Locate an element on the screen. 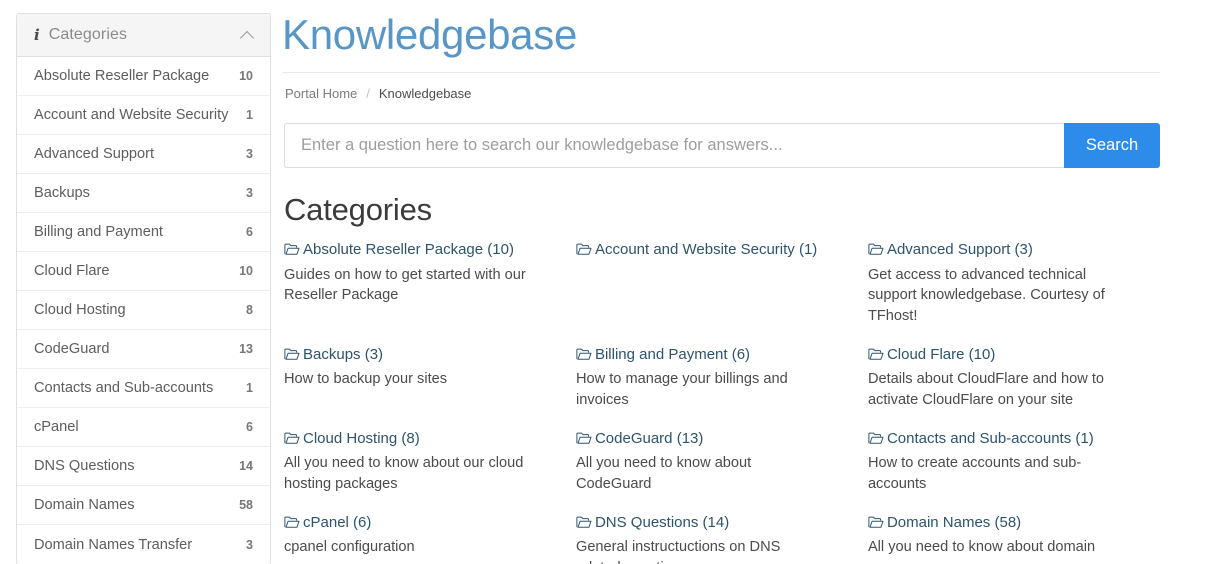 This screenshot has height=564, width=1210. category-name: Absolute Reseller Package is located at coordinates (393, 250).